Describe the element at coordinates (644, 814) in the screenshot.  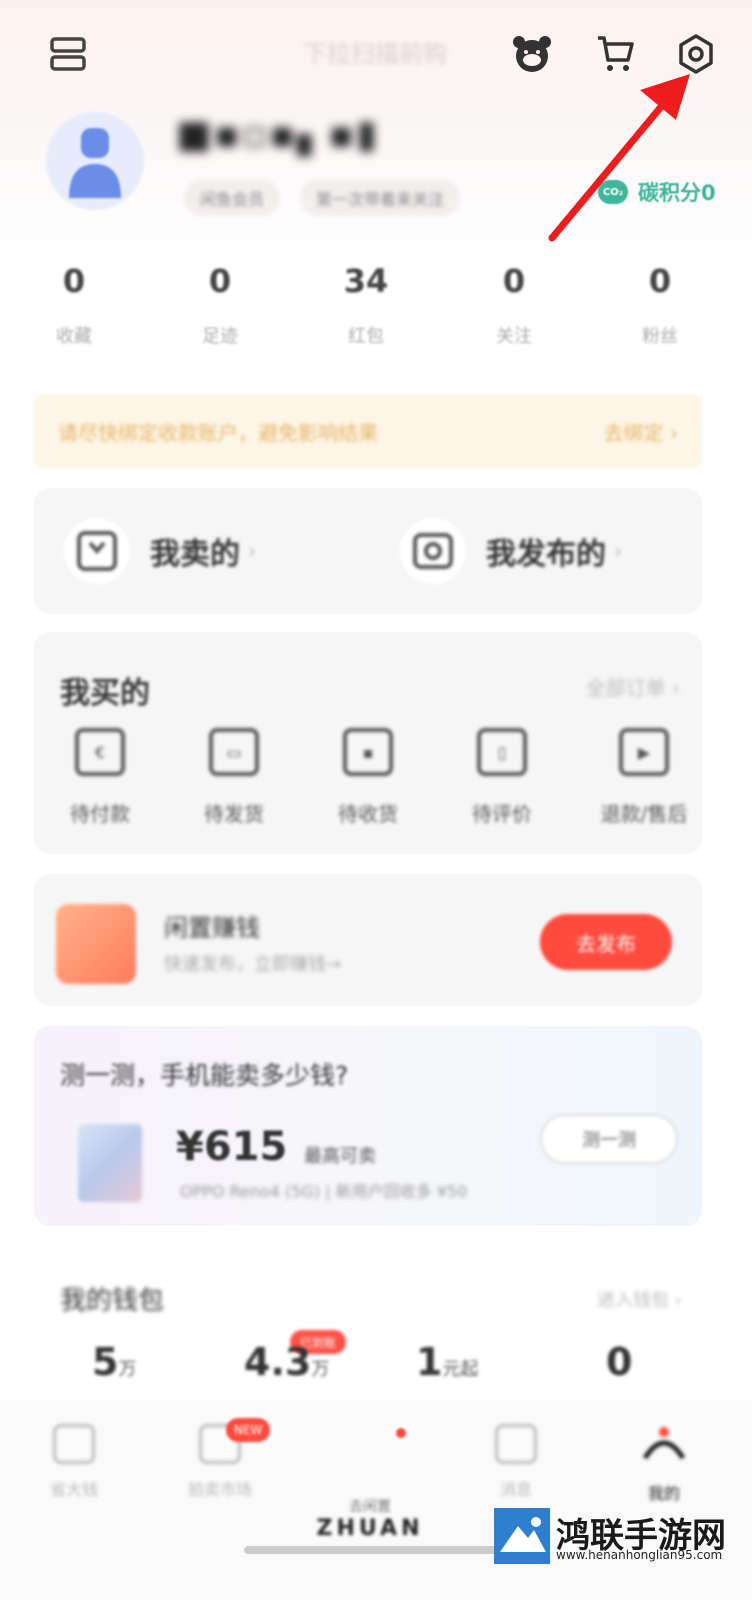
I see `order-label: 退款/售后` at that location.